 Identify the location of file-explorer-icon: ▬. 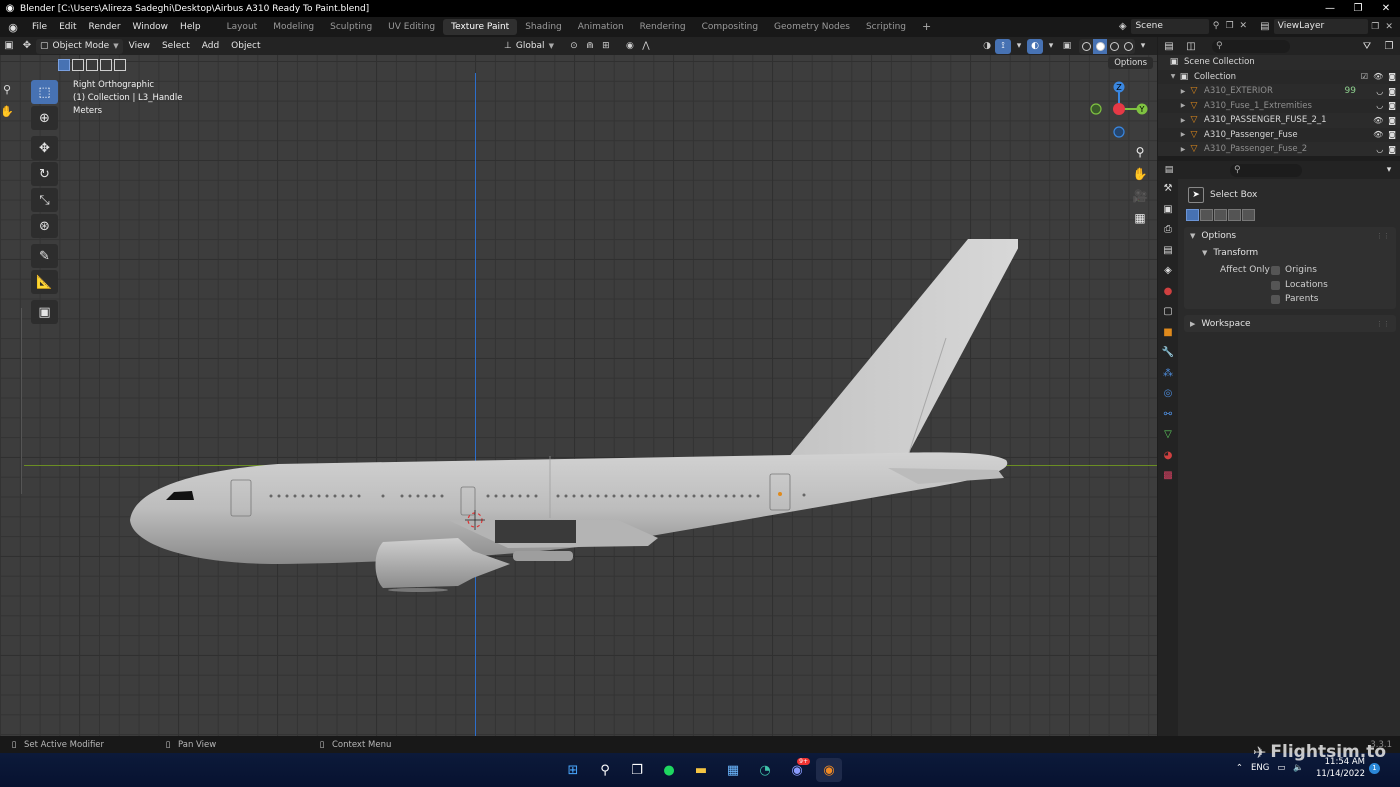
(701, 770).